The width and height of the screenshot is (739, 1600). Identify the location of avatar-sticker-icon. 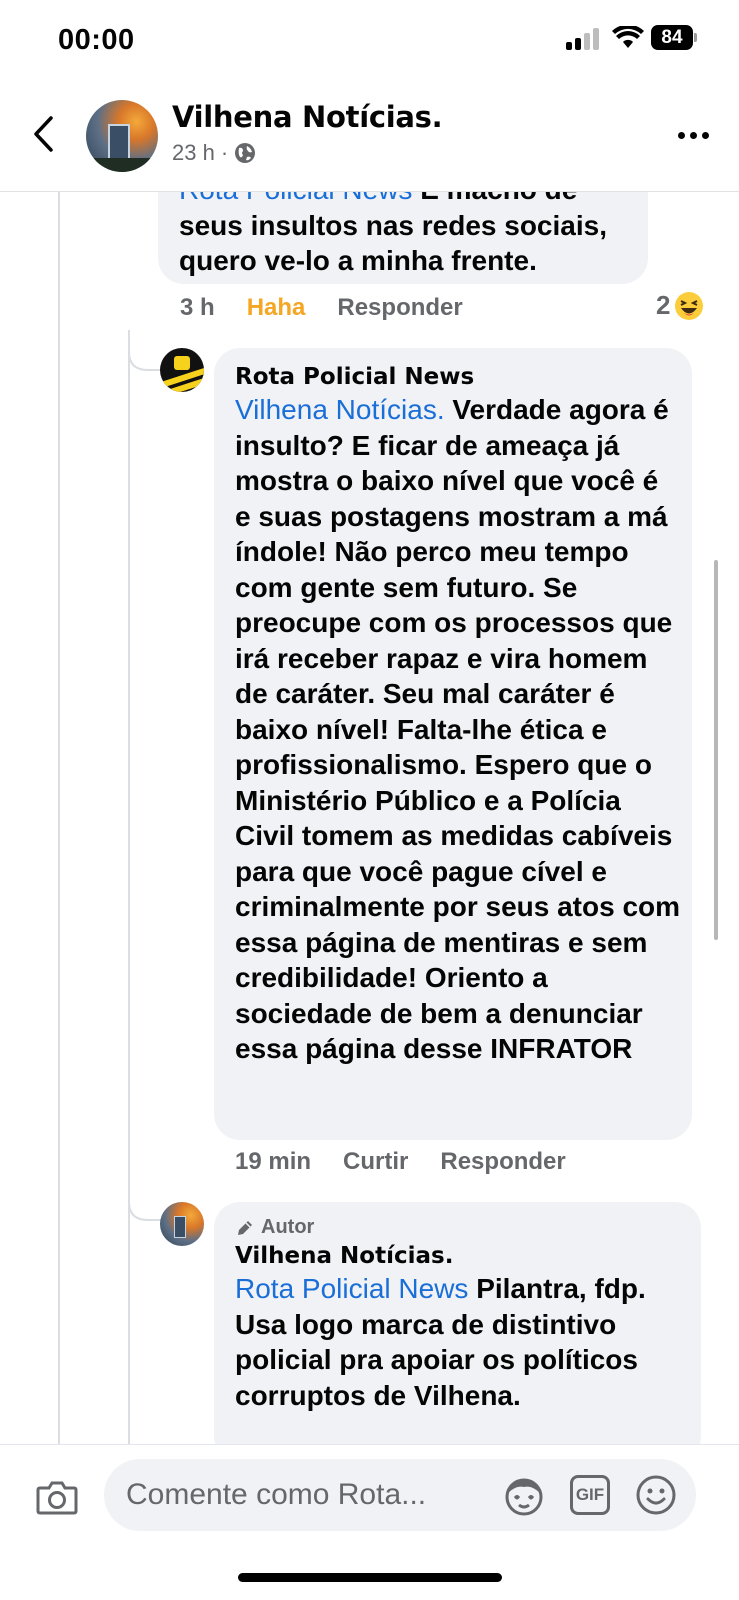
(524, 1495).